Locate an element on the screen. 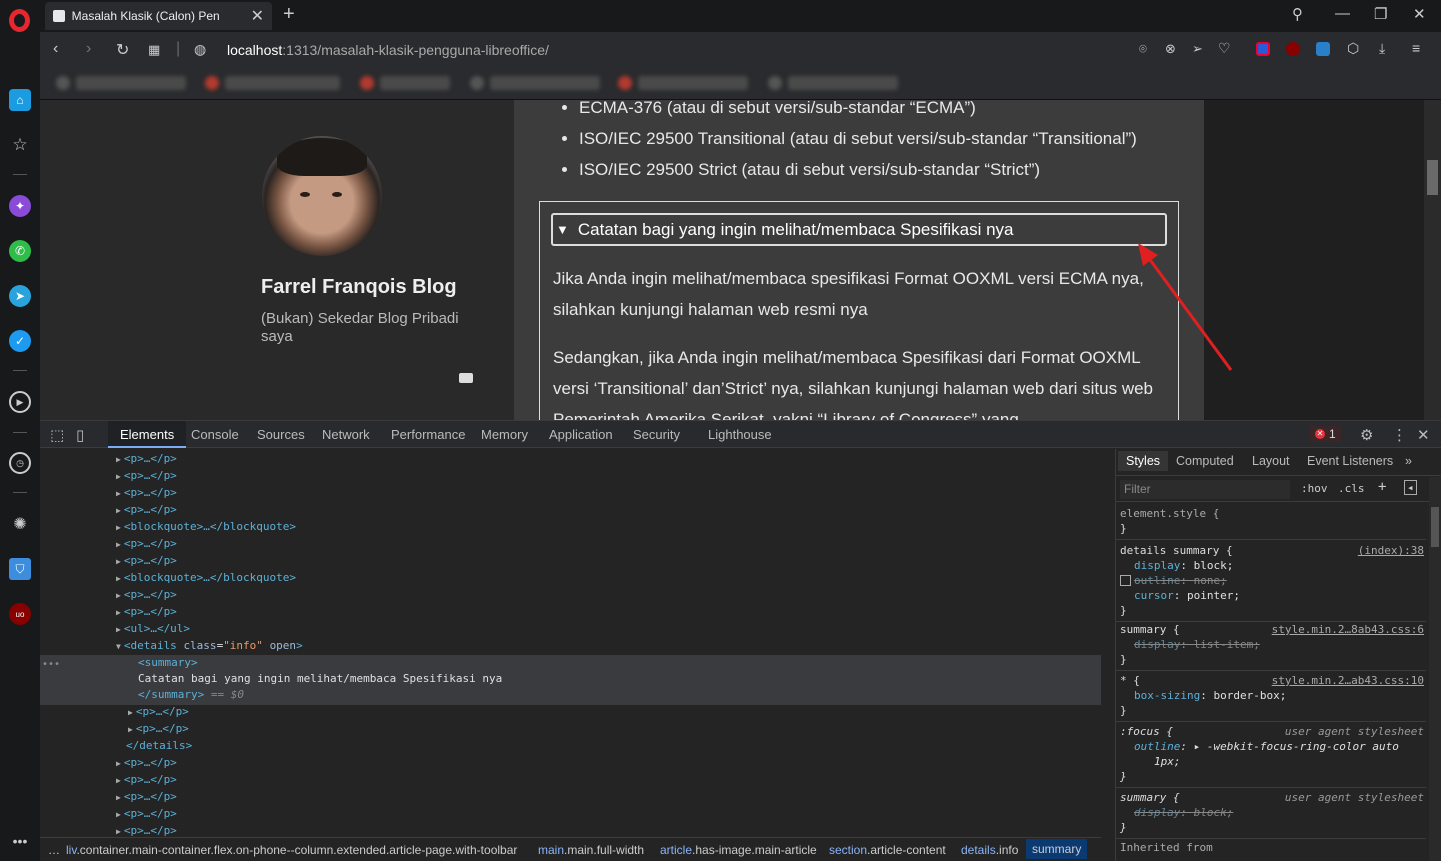 The width and height of the screenshot is (1441, 861). player-icon: ▶ is located at coordinates (20, 402).